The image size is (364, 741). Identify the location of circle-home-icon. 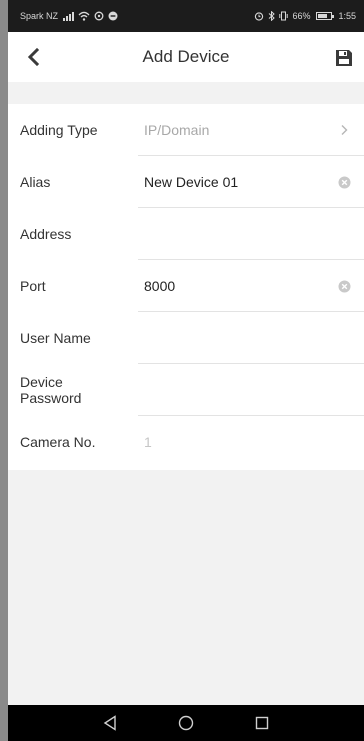
(186, 723).